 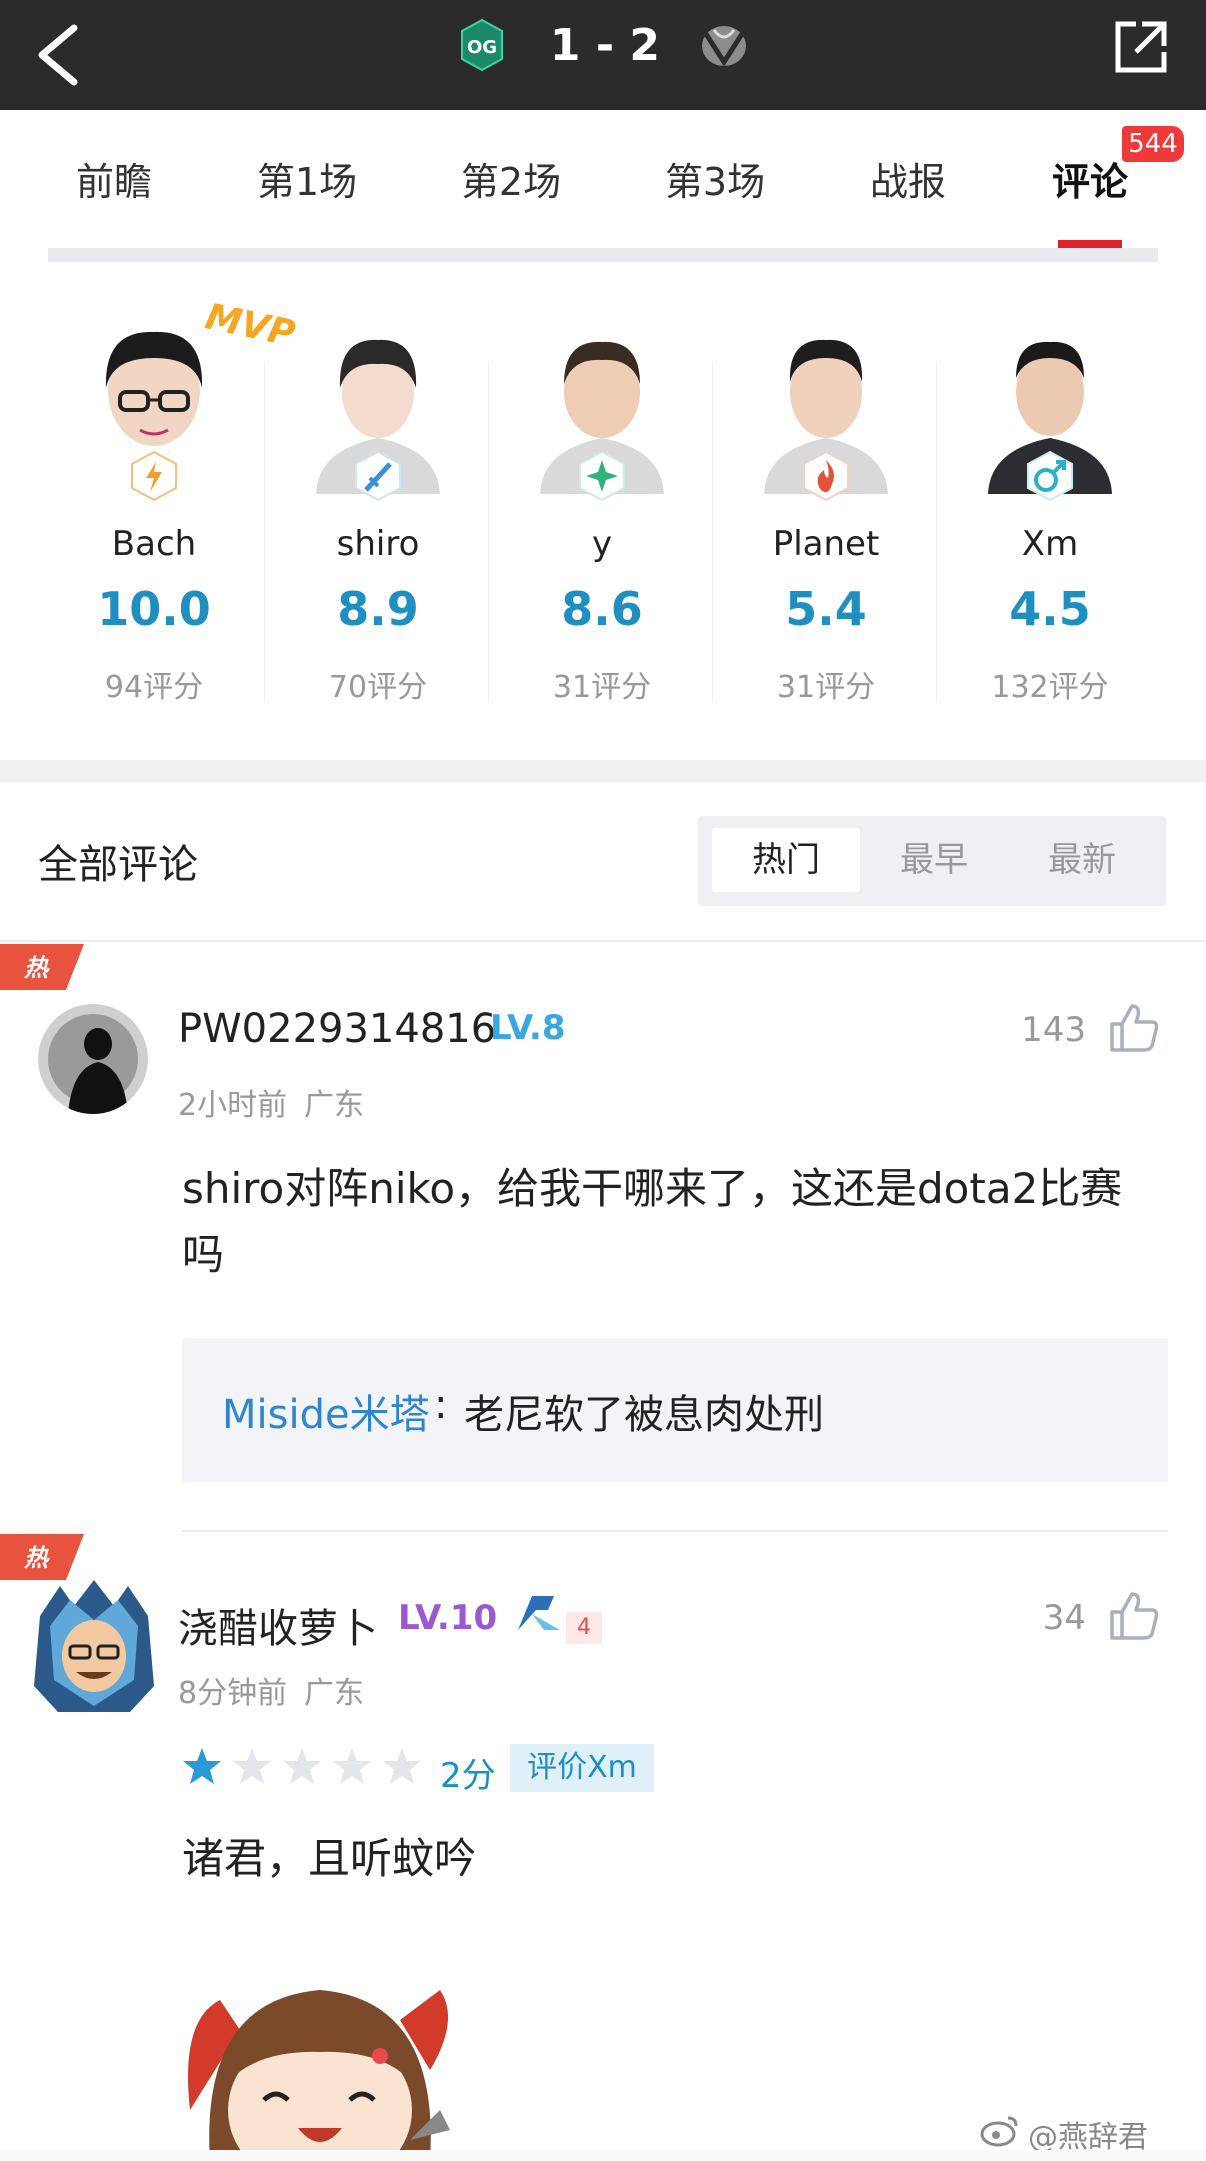 What do you see at coordinates (602, 609) in the screenshot?
I see `player-score: 8.6` at bounding box center [602, 609].